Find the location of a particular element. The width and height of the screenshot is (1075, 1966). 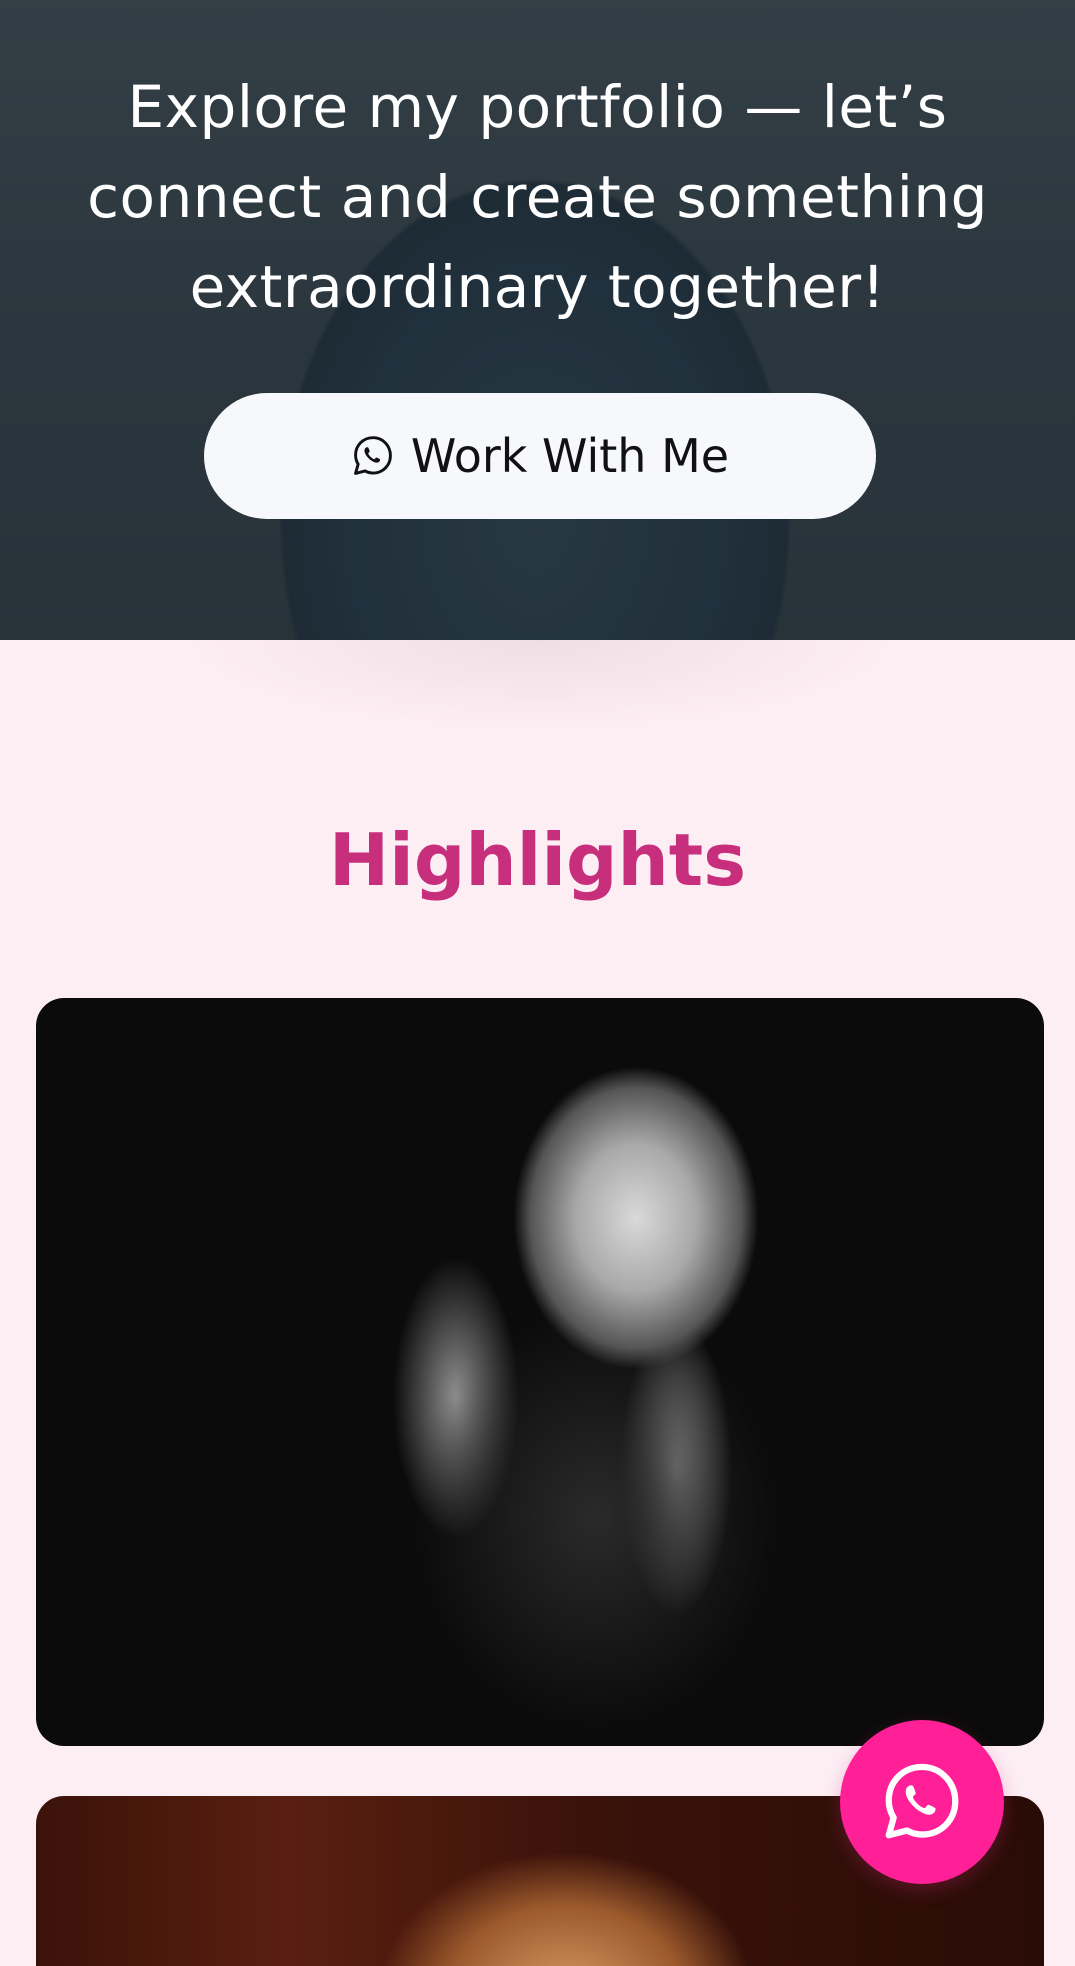

work-with-me-label: Work With Me is located at coordinates (570, 456).